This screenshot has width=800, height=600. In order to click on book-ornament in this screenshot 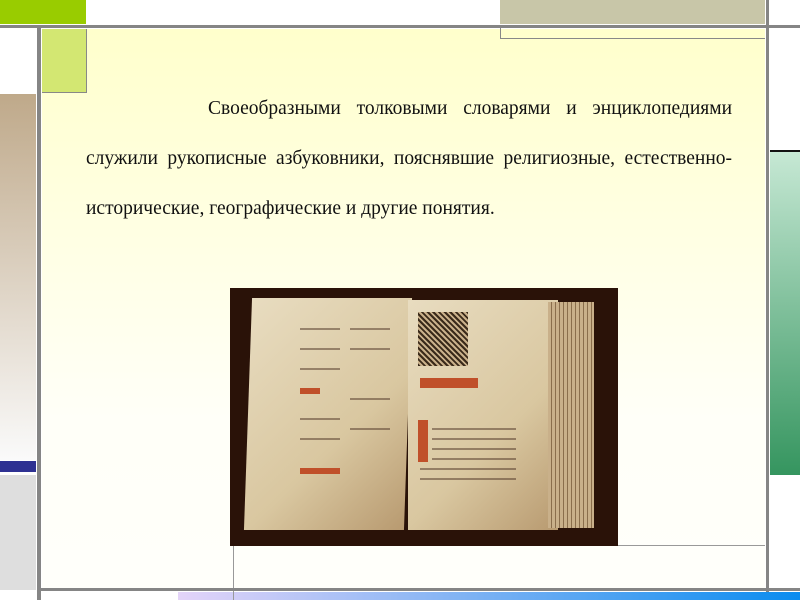, I will do `click(443, 339)`.